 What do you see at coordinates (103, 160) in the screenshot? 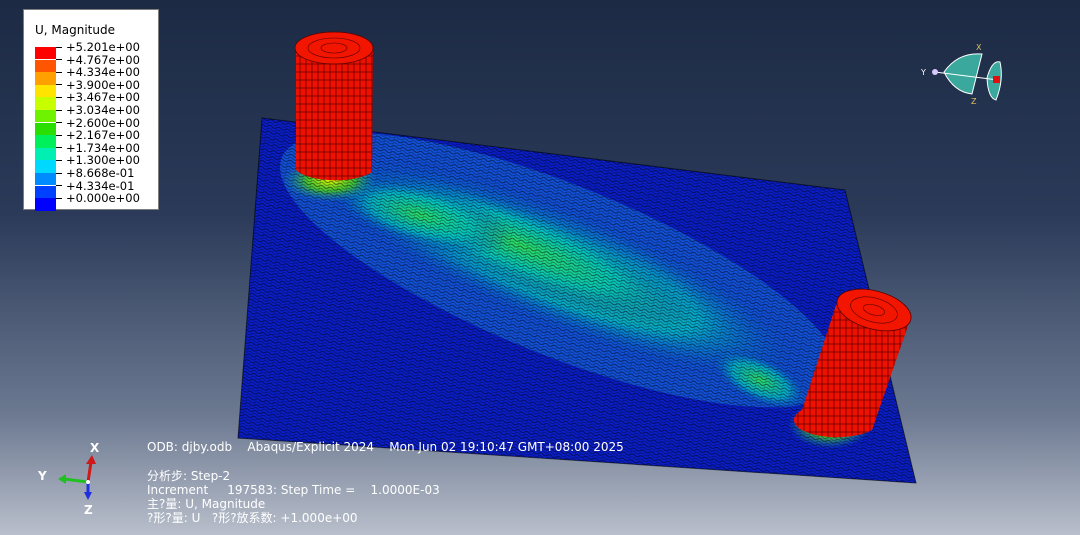
I see `legend-value-label: +1.300e+00` at bounding box center [103, 160].